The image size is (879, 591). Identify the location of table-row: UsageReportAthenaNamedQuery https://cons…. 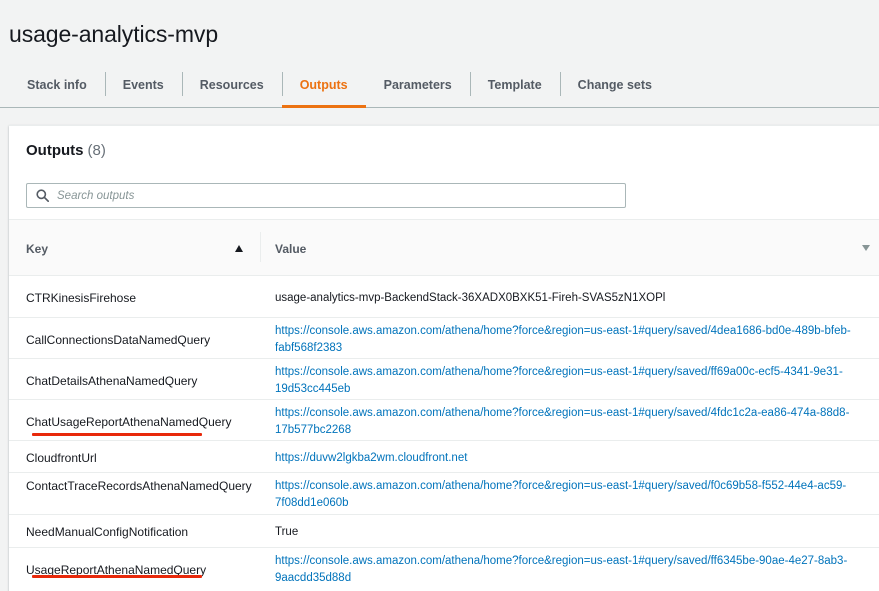
(444, 569).